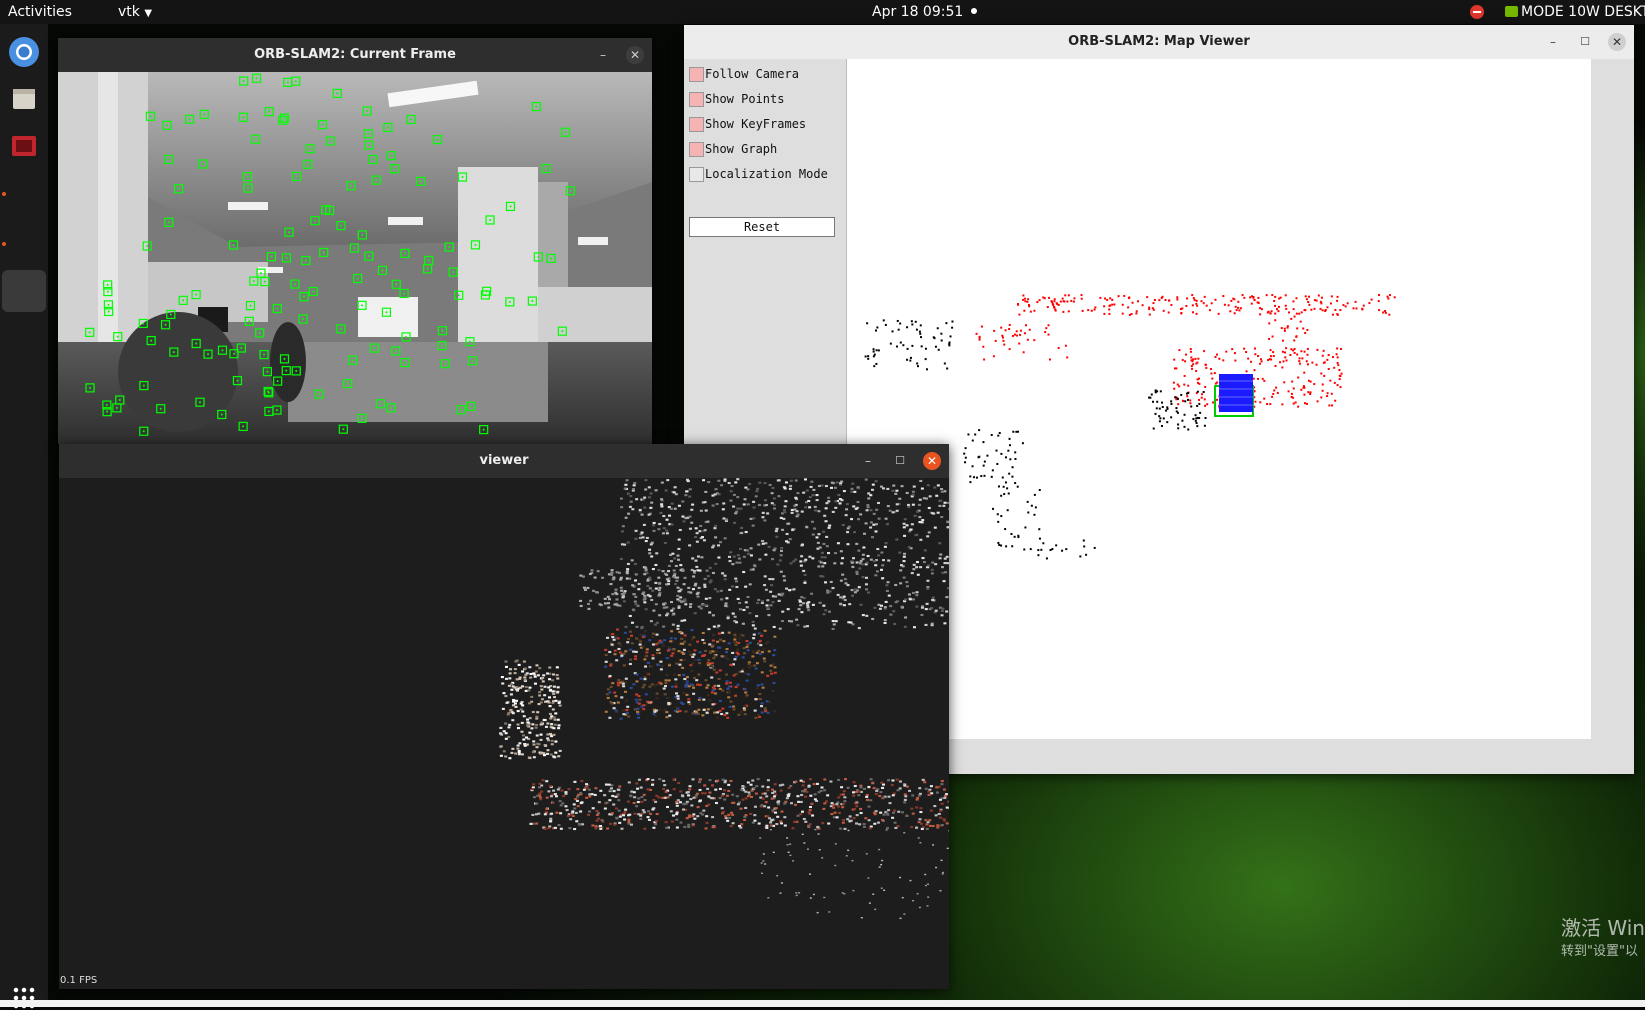  What do you see at coordinates (135, 12) in the screenshot?
I see `app-menu: vtk ▼` at bounding box center [135, 12].